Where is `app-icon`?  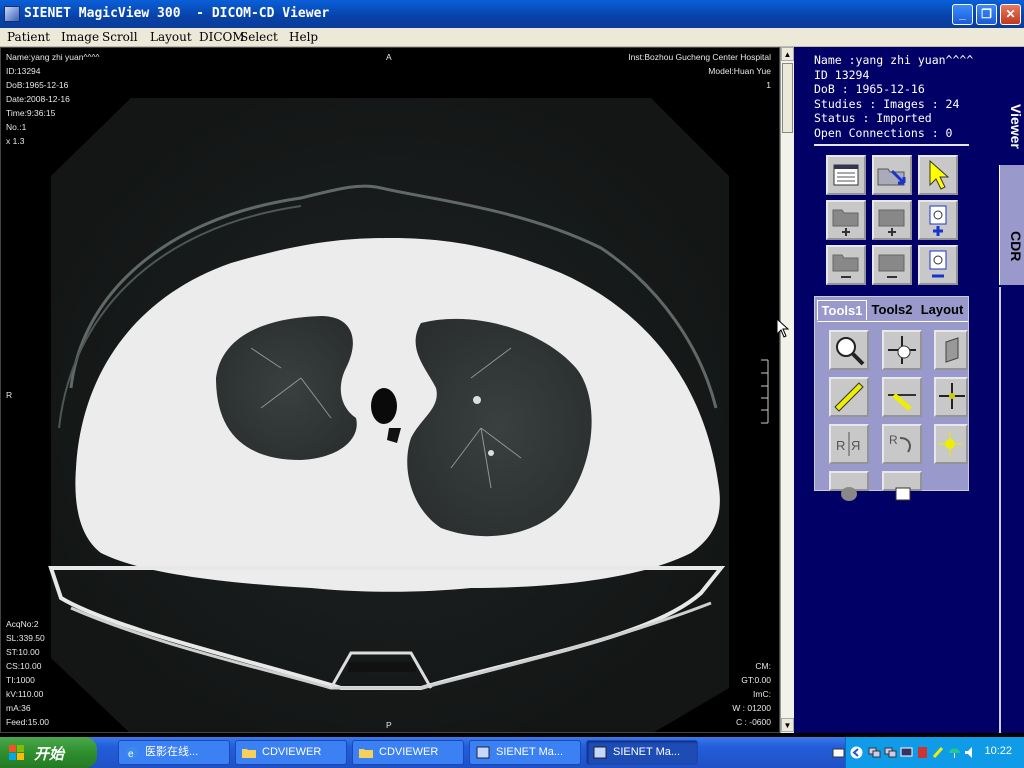
app-icon is located at coordinates (12, 14).